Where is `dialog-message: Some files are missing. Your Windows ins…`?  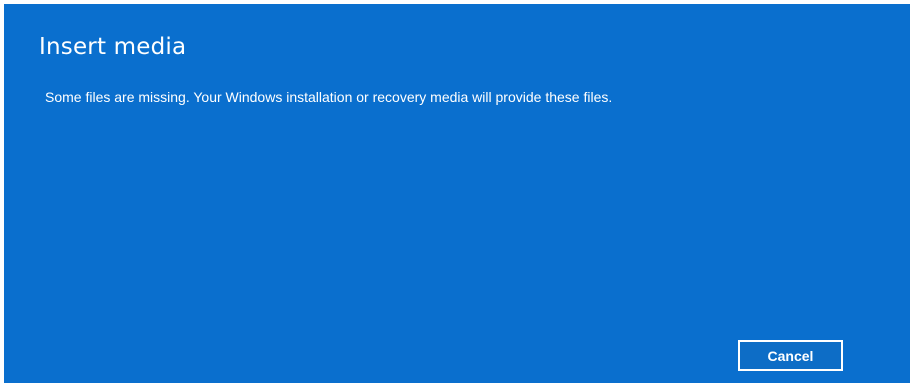 dialog-message: Some files are missing. Your Windows ins… is located at coordinates (329, 97).